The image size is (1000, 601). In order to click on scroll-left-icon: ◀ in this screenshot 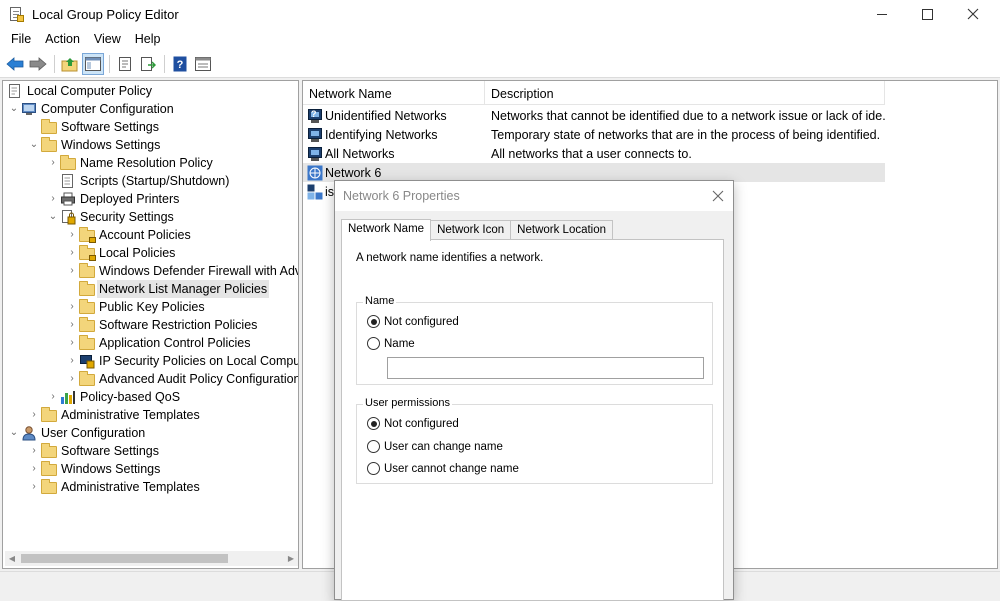, I will do `click(12, 558)`.